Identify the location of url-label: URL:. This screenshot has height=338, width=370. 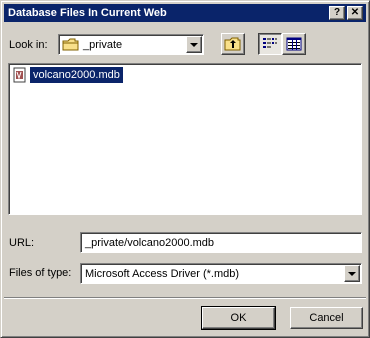
(22, 243).